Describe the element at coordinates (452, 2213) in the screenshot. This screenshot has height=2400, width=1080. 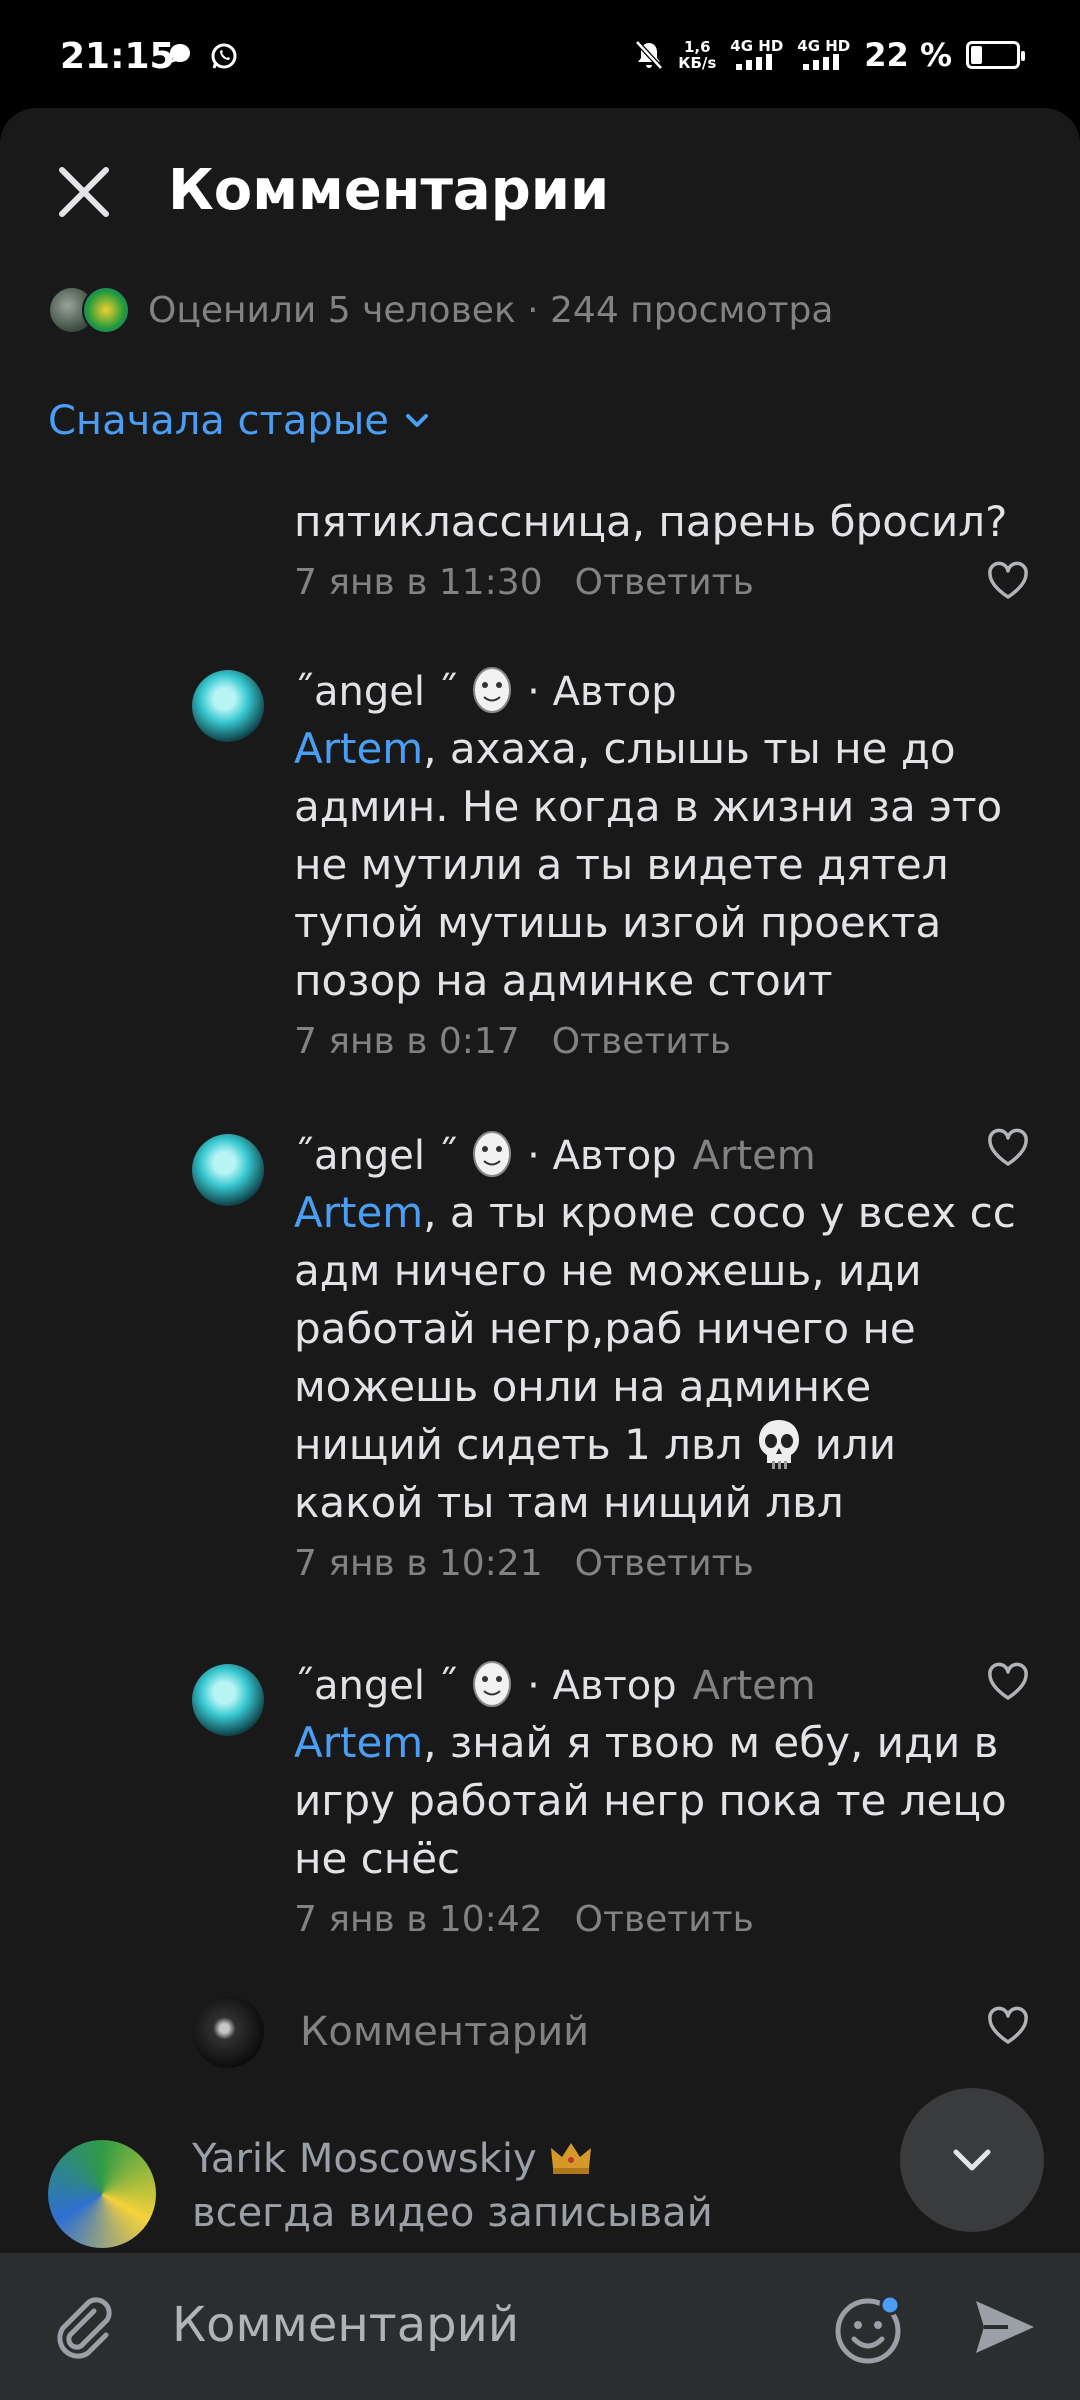
I see `comment-text: всегда видео записывай` at that location.